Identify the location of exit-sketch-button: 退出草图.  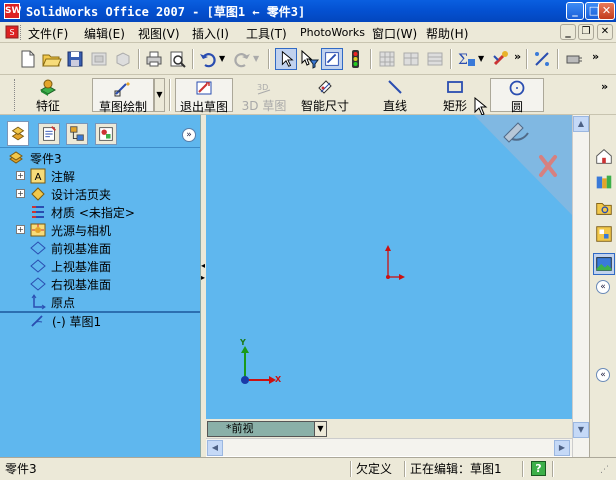
(204, 96).